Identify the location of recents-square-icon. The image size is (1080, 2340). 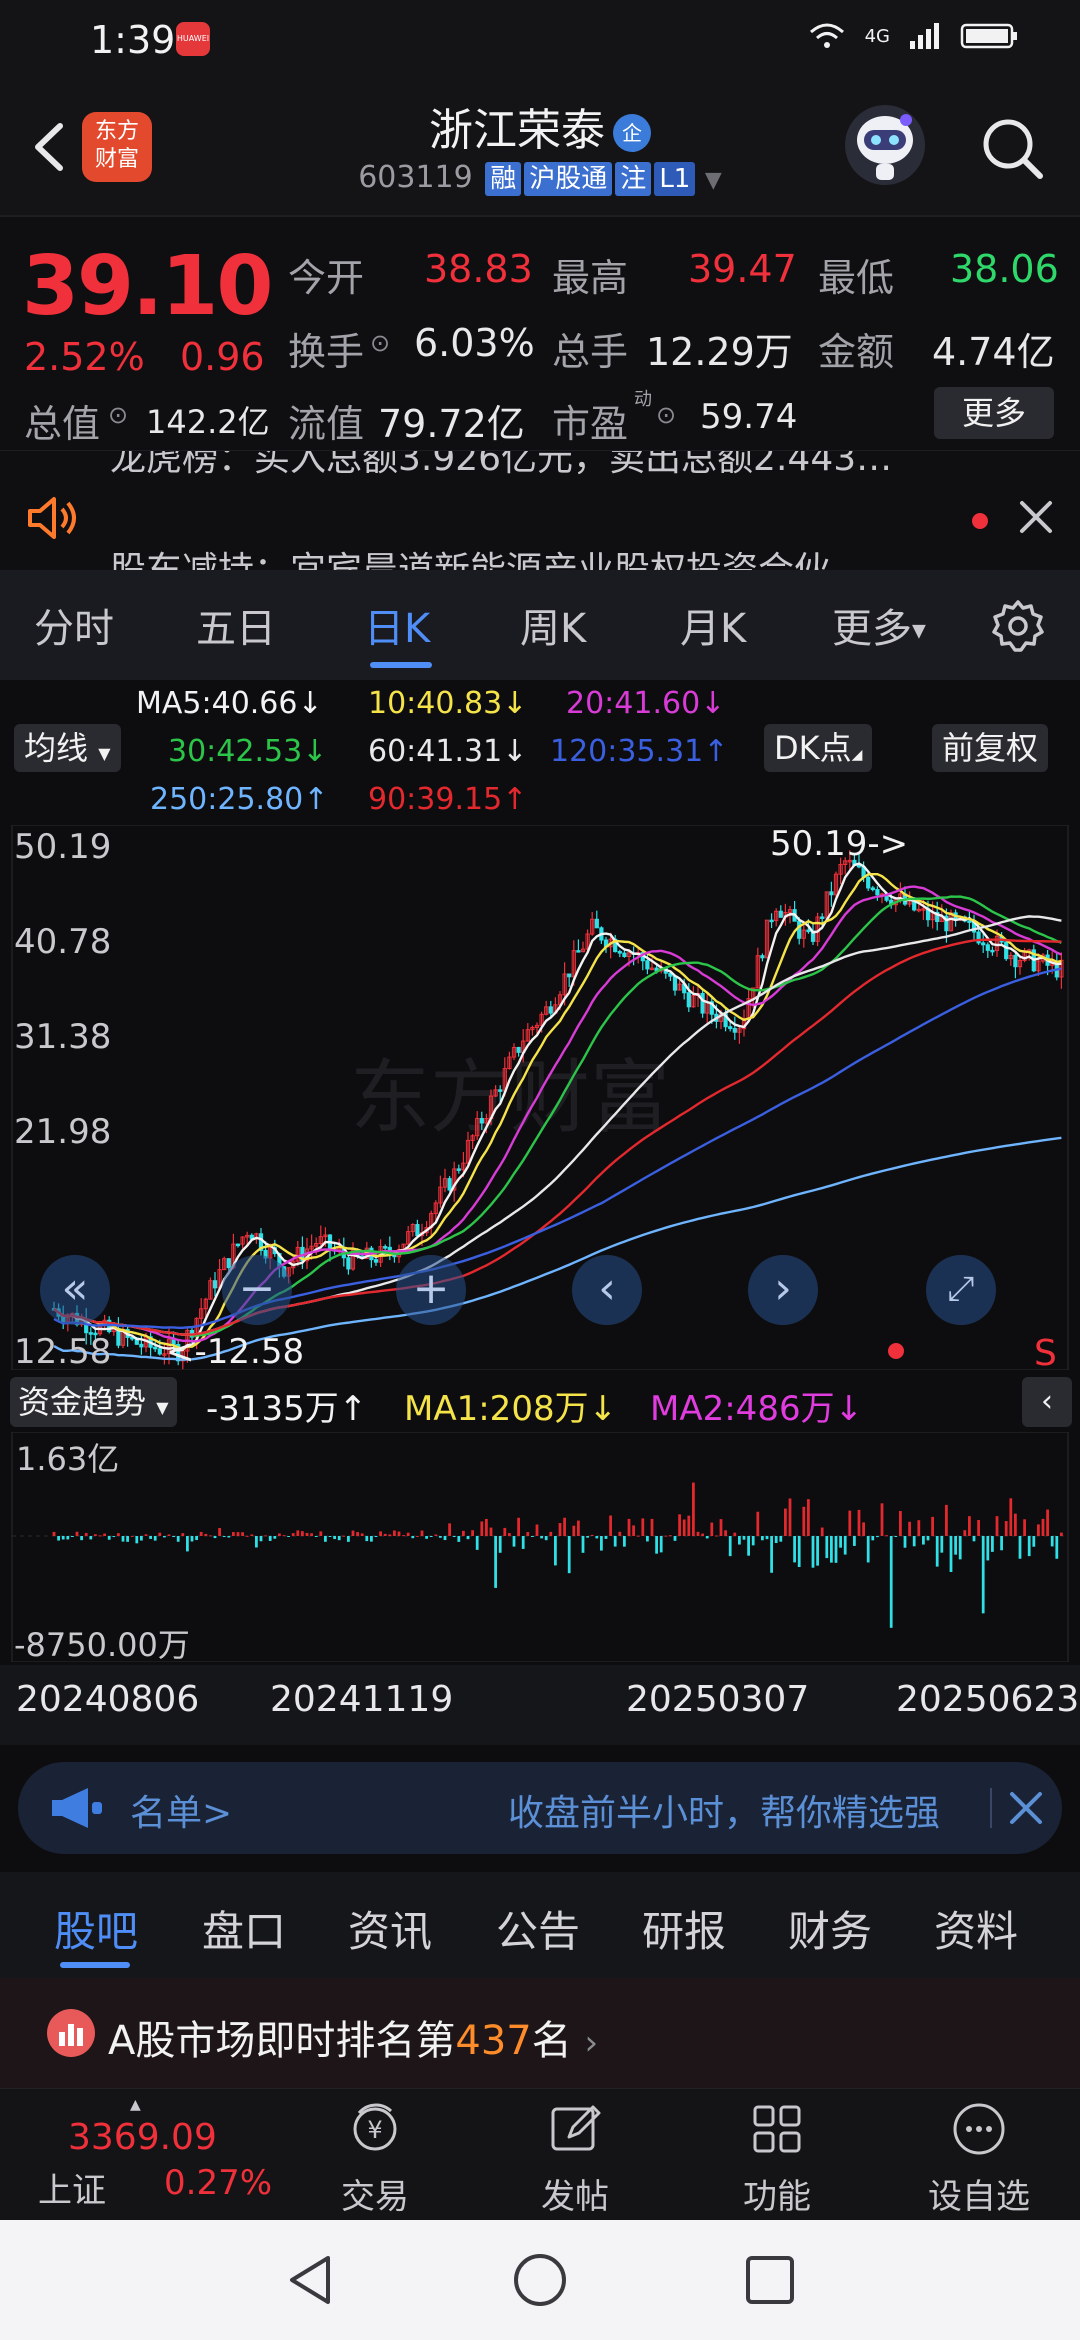
(770, 2280).